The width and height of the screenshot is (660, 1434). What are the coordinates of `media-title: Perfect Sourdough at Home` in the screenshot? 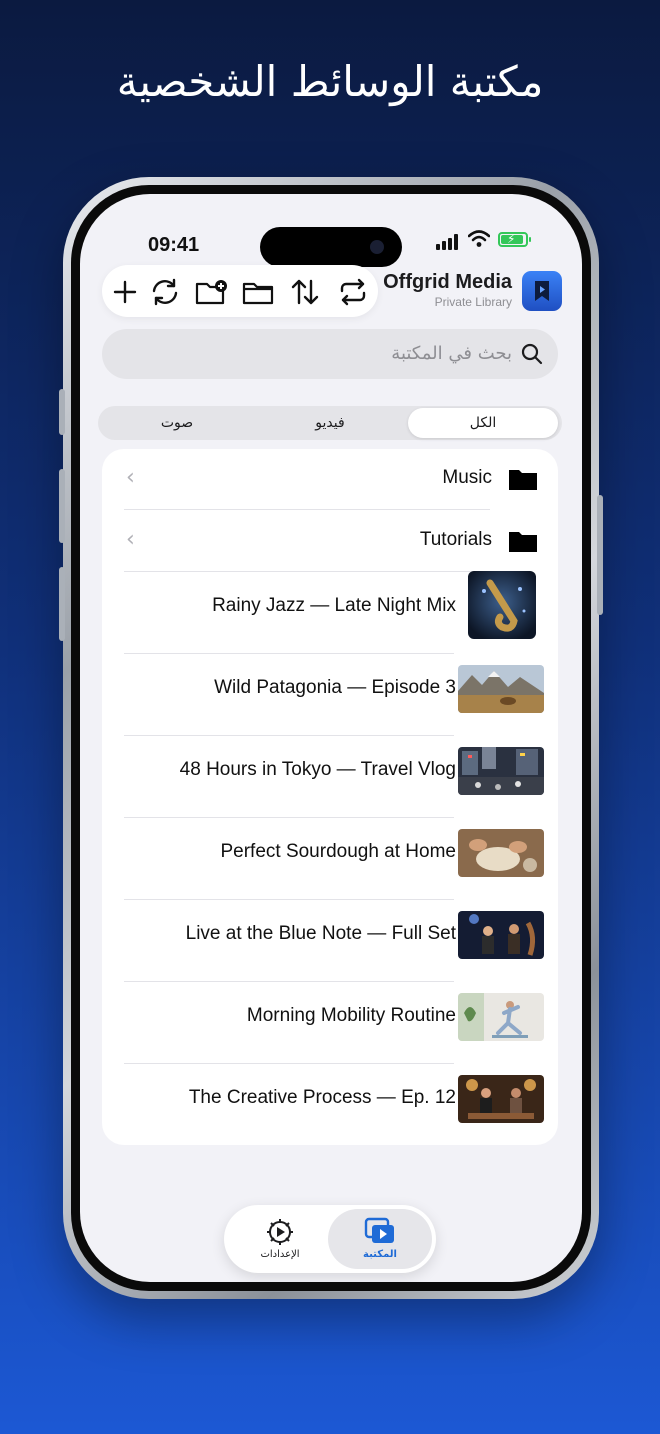 It's located at (338, 851).